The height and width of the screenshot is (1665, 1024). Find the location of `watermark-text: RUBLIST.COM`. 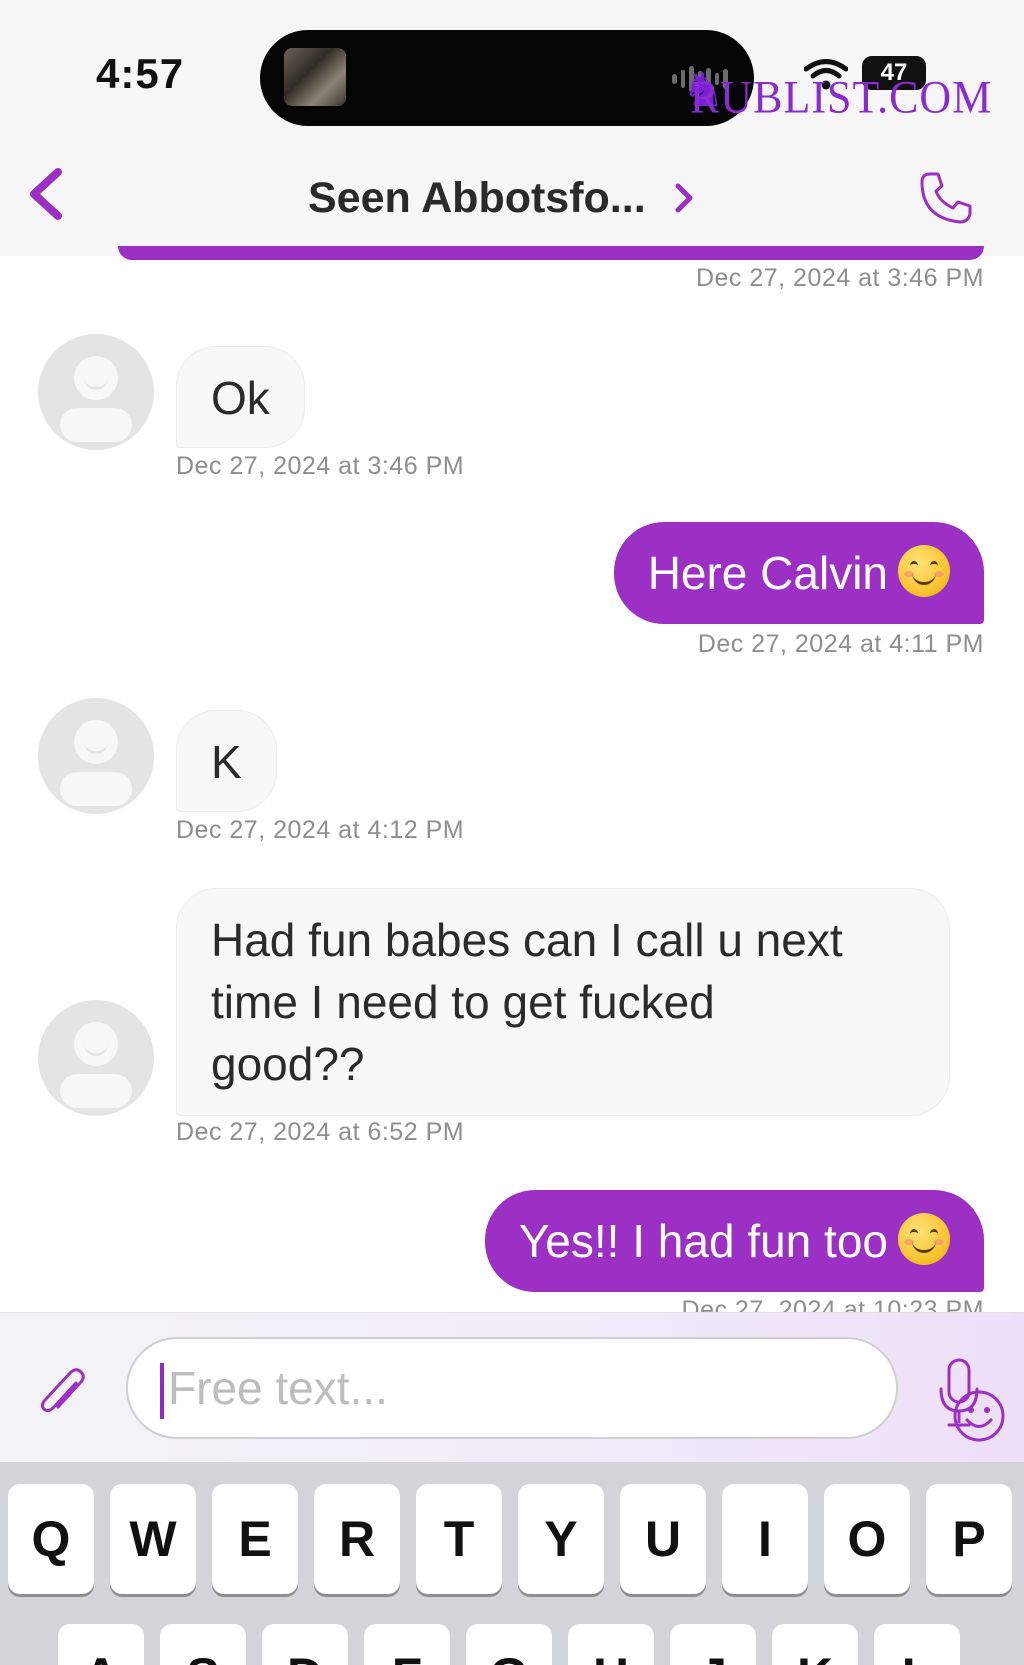

watermark-text: RUBLIST.COM is located at coordinates (841, 97).